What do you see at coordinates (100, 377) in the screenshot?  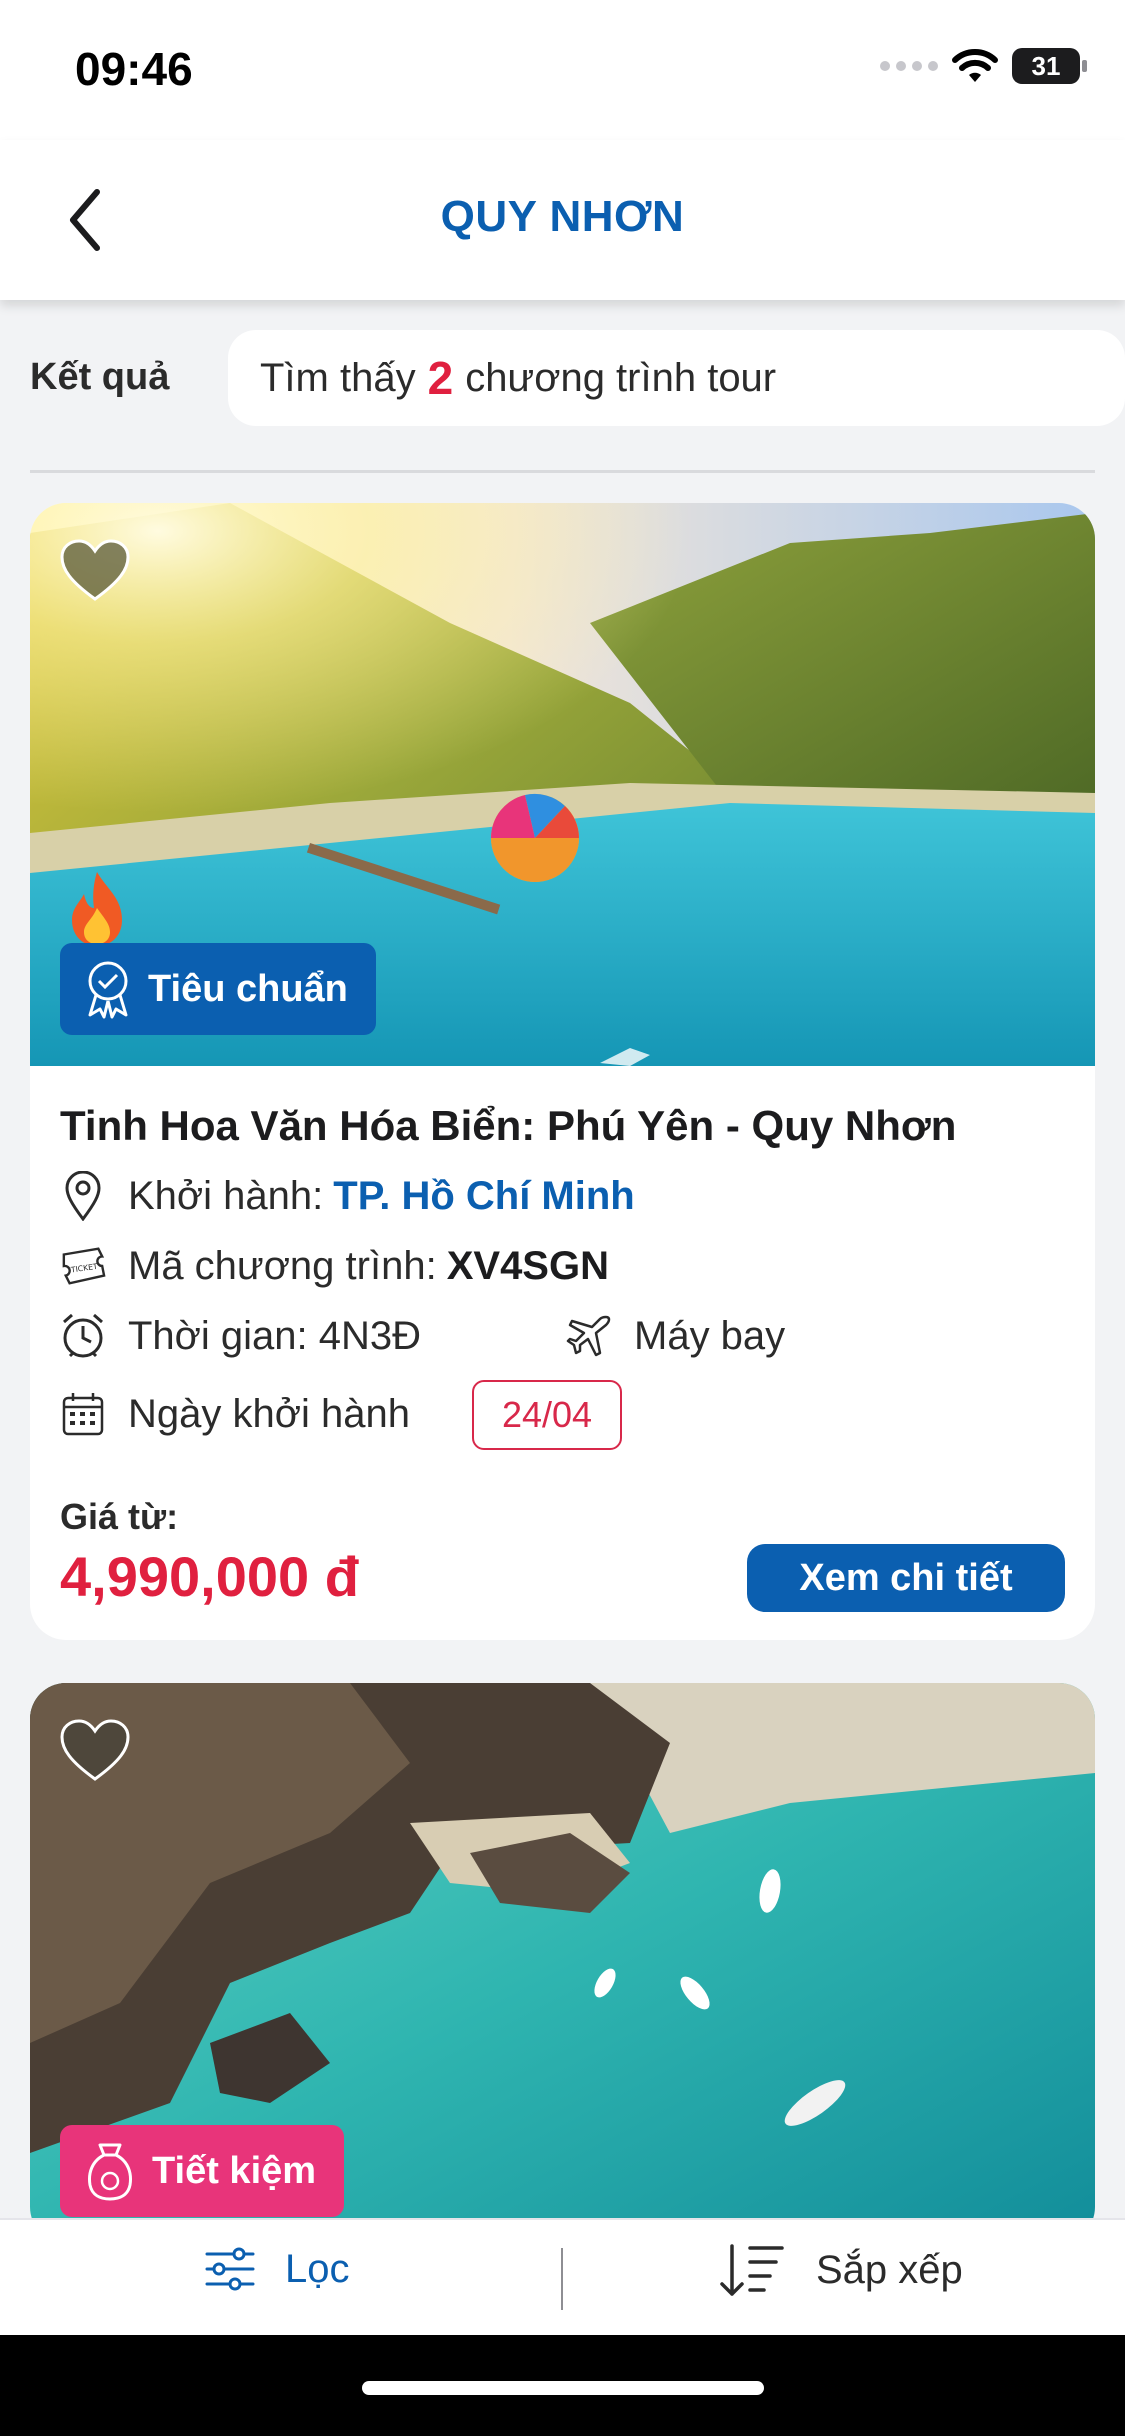 I see `results-label: Kết quả` at bounding box center [100, 377].